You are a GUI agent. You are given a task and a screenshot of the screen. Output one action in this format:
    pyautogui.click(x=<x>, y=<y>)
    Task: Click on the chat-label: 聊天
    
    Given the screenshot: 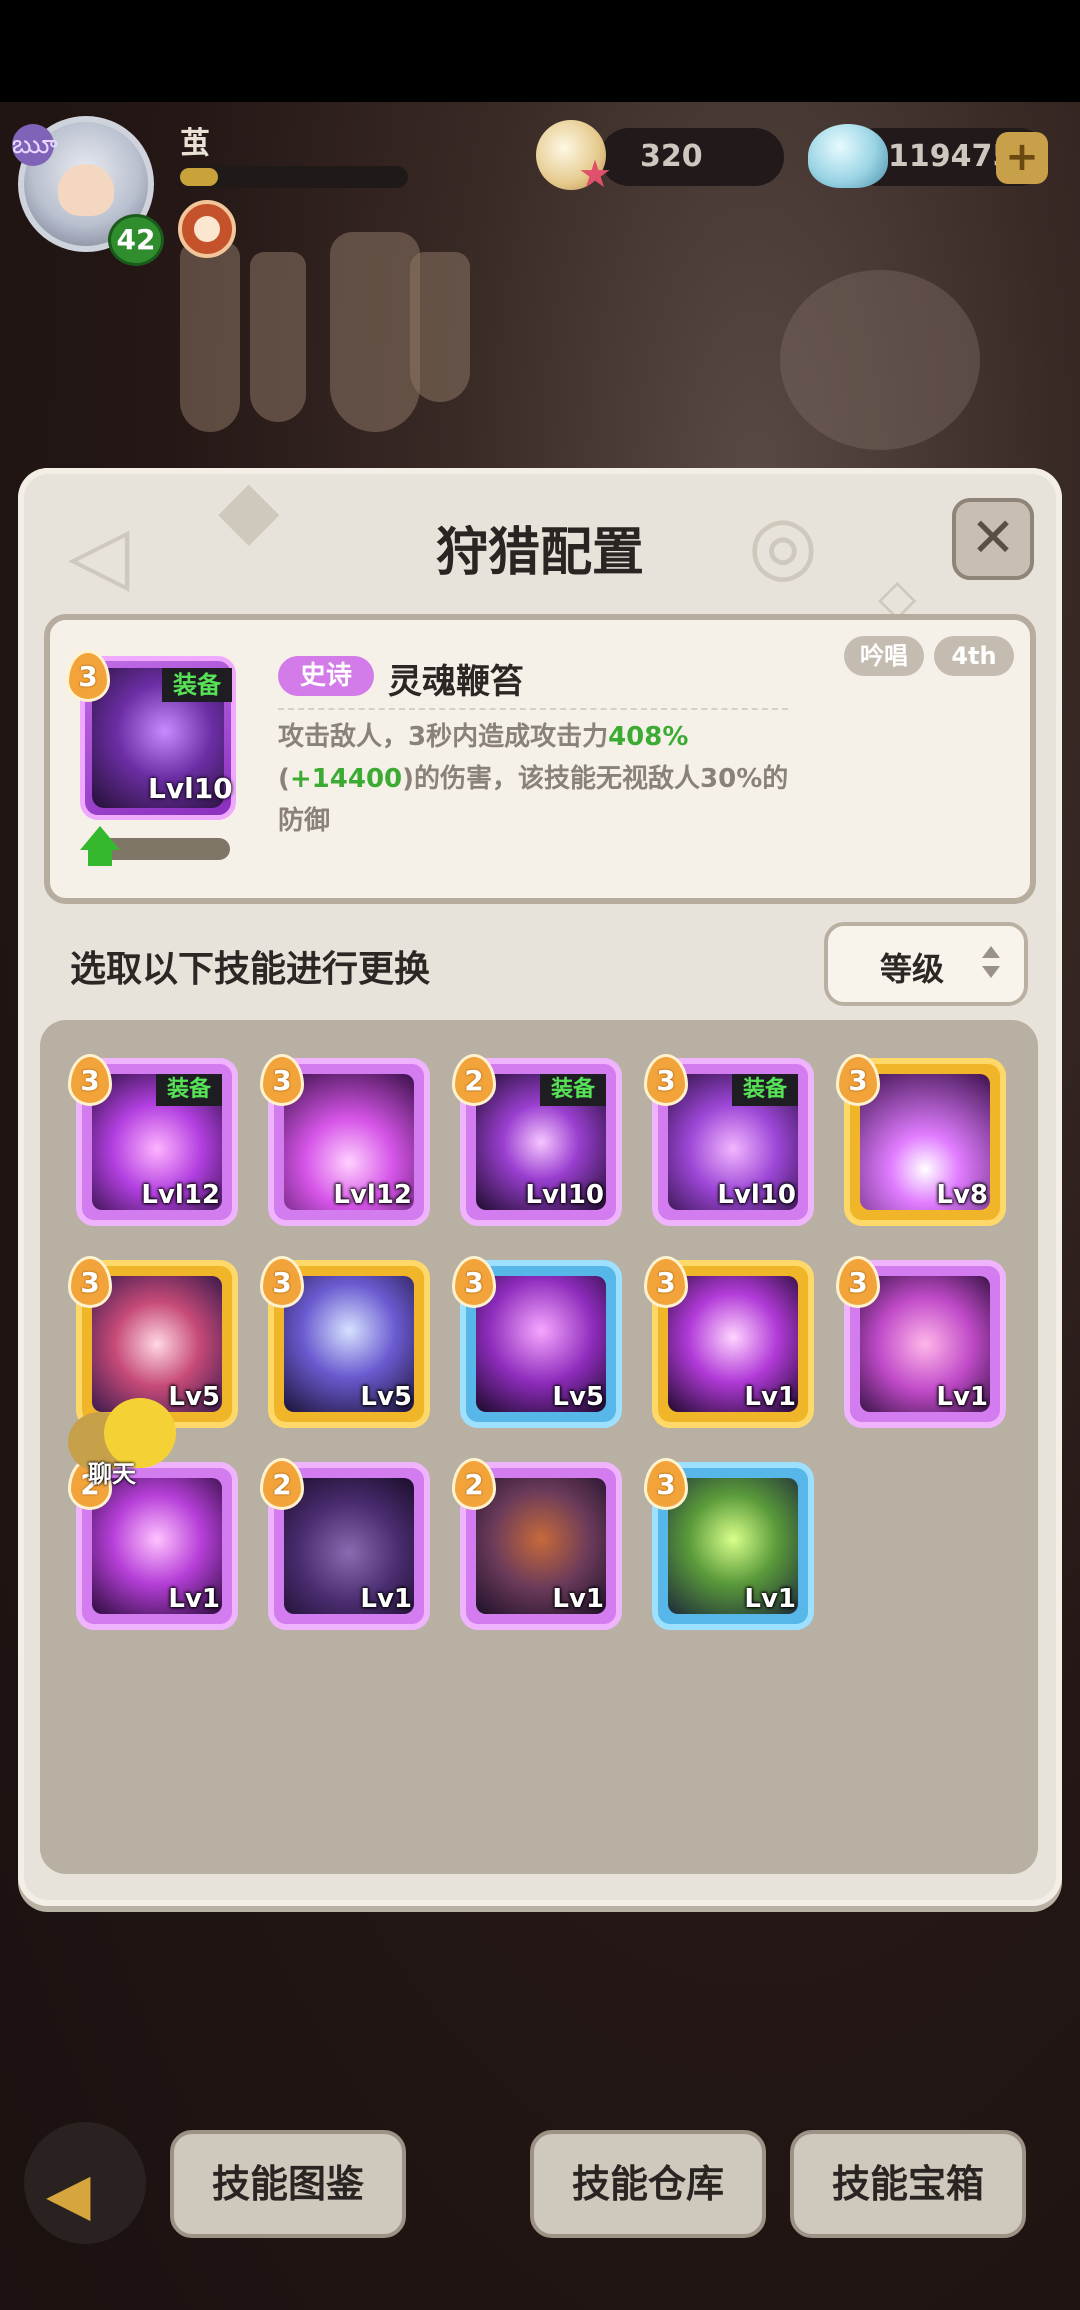 What is the action you would take?
    pyautogui.click(x=112, y=1471)
    